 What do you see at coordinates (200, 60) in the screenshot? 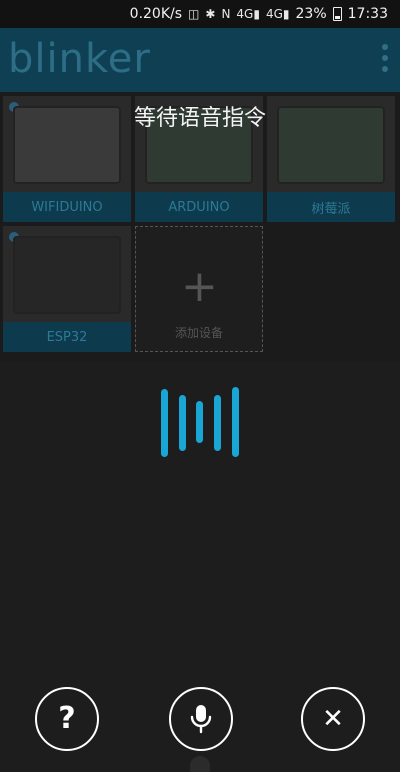
I see `app-header: blinker` at bounding box center [200, 60].